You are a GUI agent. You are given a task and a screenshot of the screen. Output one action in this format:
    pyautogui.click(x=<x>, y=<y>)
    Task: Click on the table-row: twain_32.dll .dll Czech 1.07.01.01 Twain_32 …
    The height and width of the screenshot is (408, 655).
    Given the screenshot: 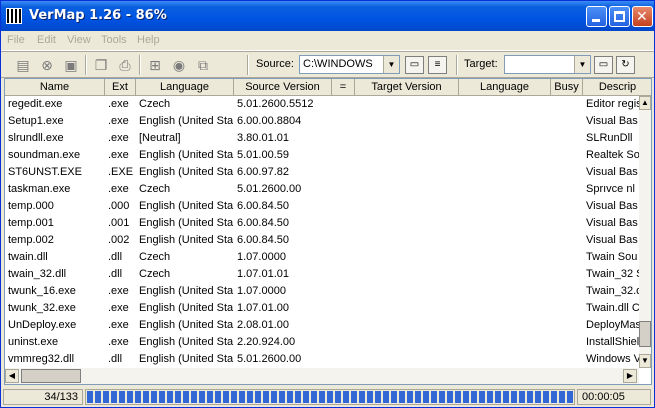 What is the action you would take?
    pyautogui.click(x=322, y=274)
    